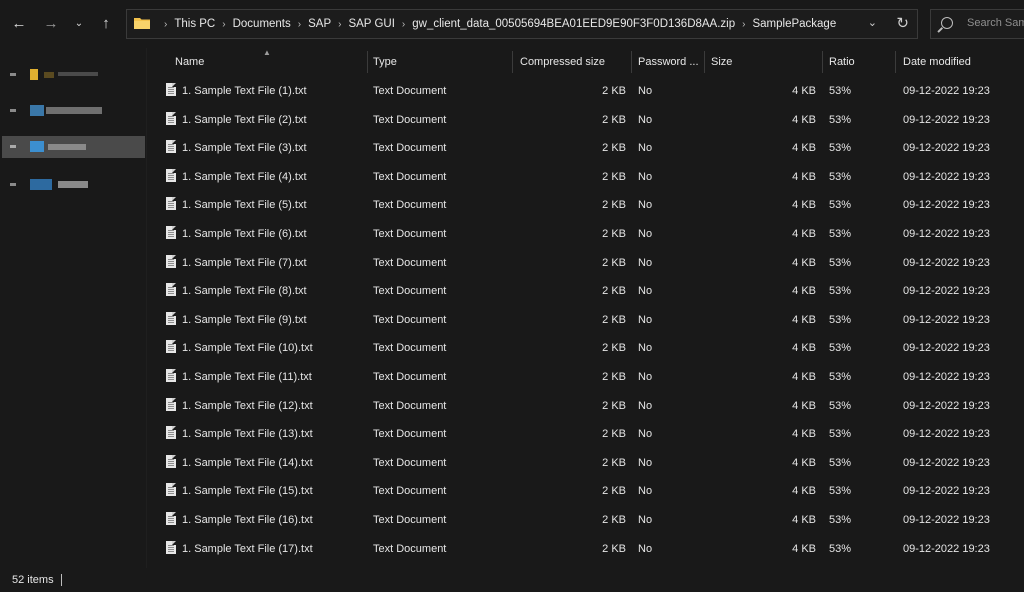 This screenshot has height=592, width=1024. Describe the element at coordinates (247, 549) in the screenshot. I see `file-name: 1. Sample Text File (17).txt` at that location.